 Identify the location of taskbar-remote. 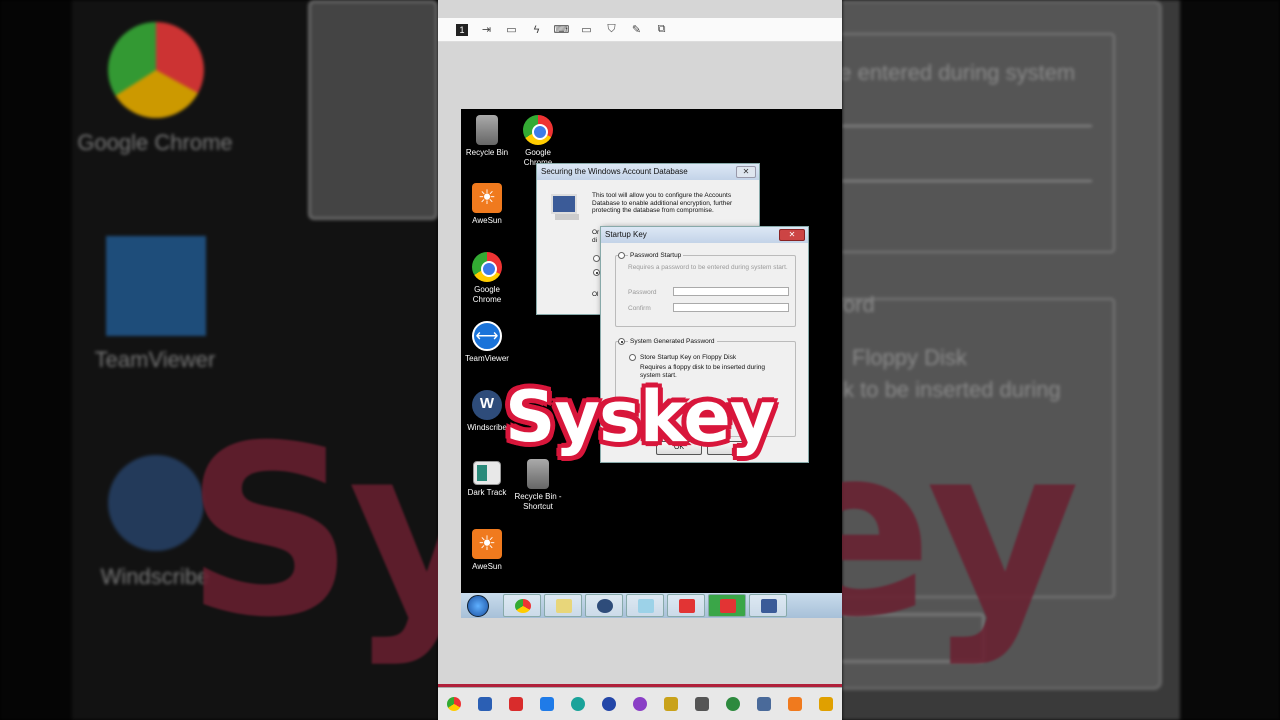
(763, 704).